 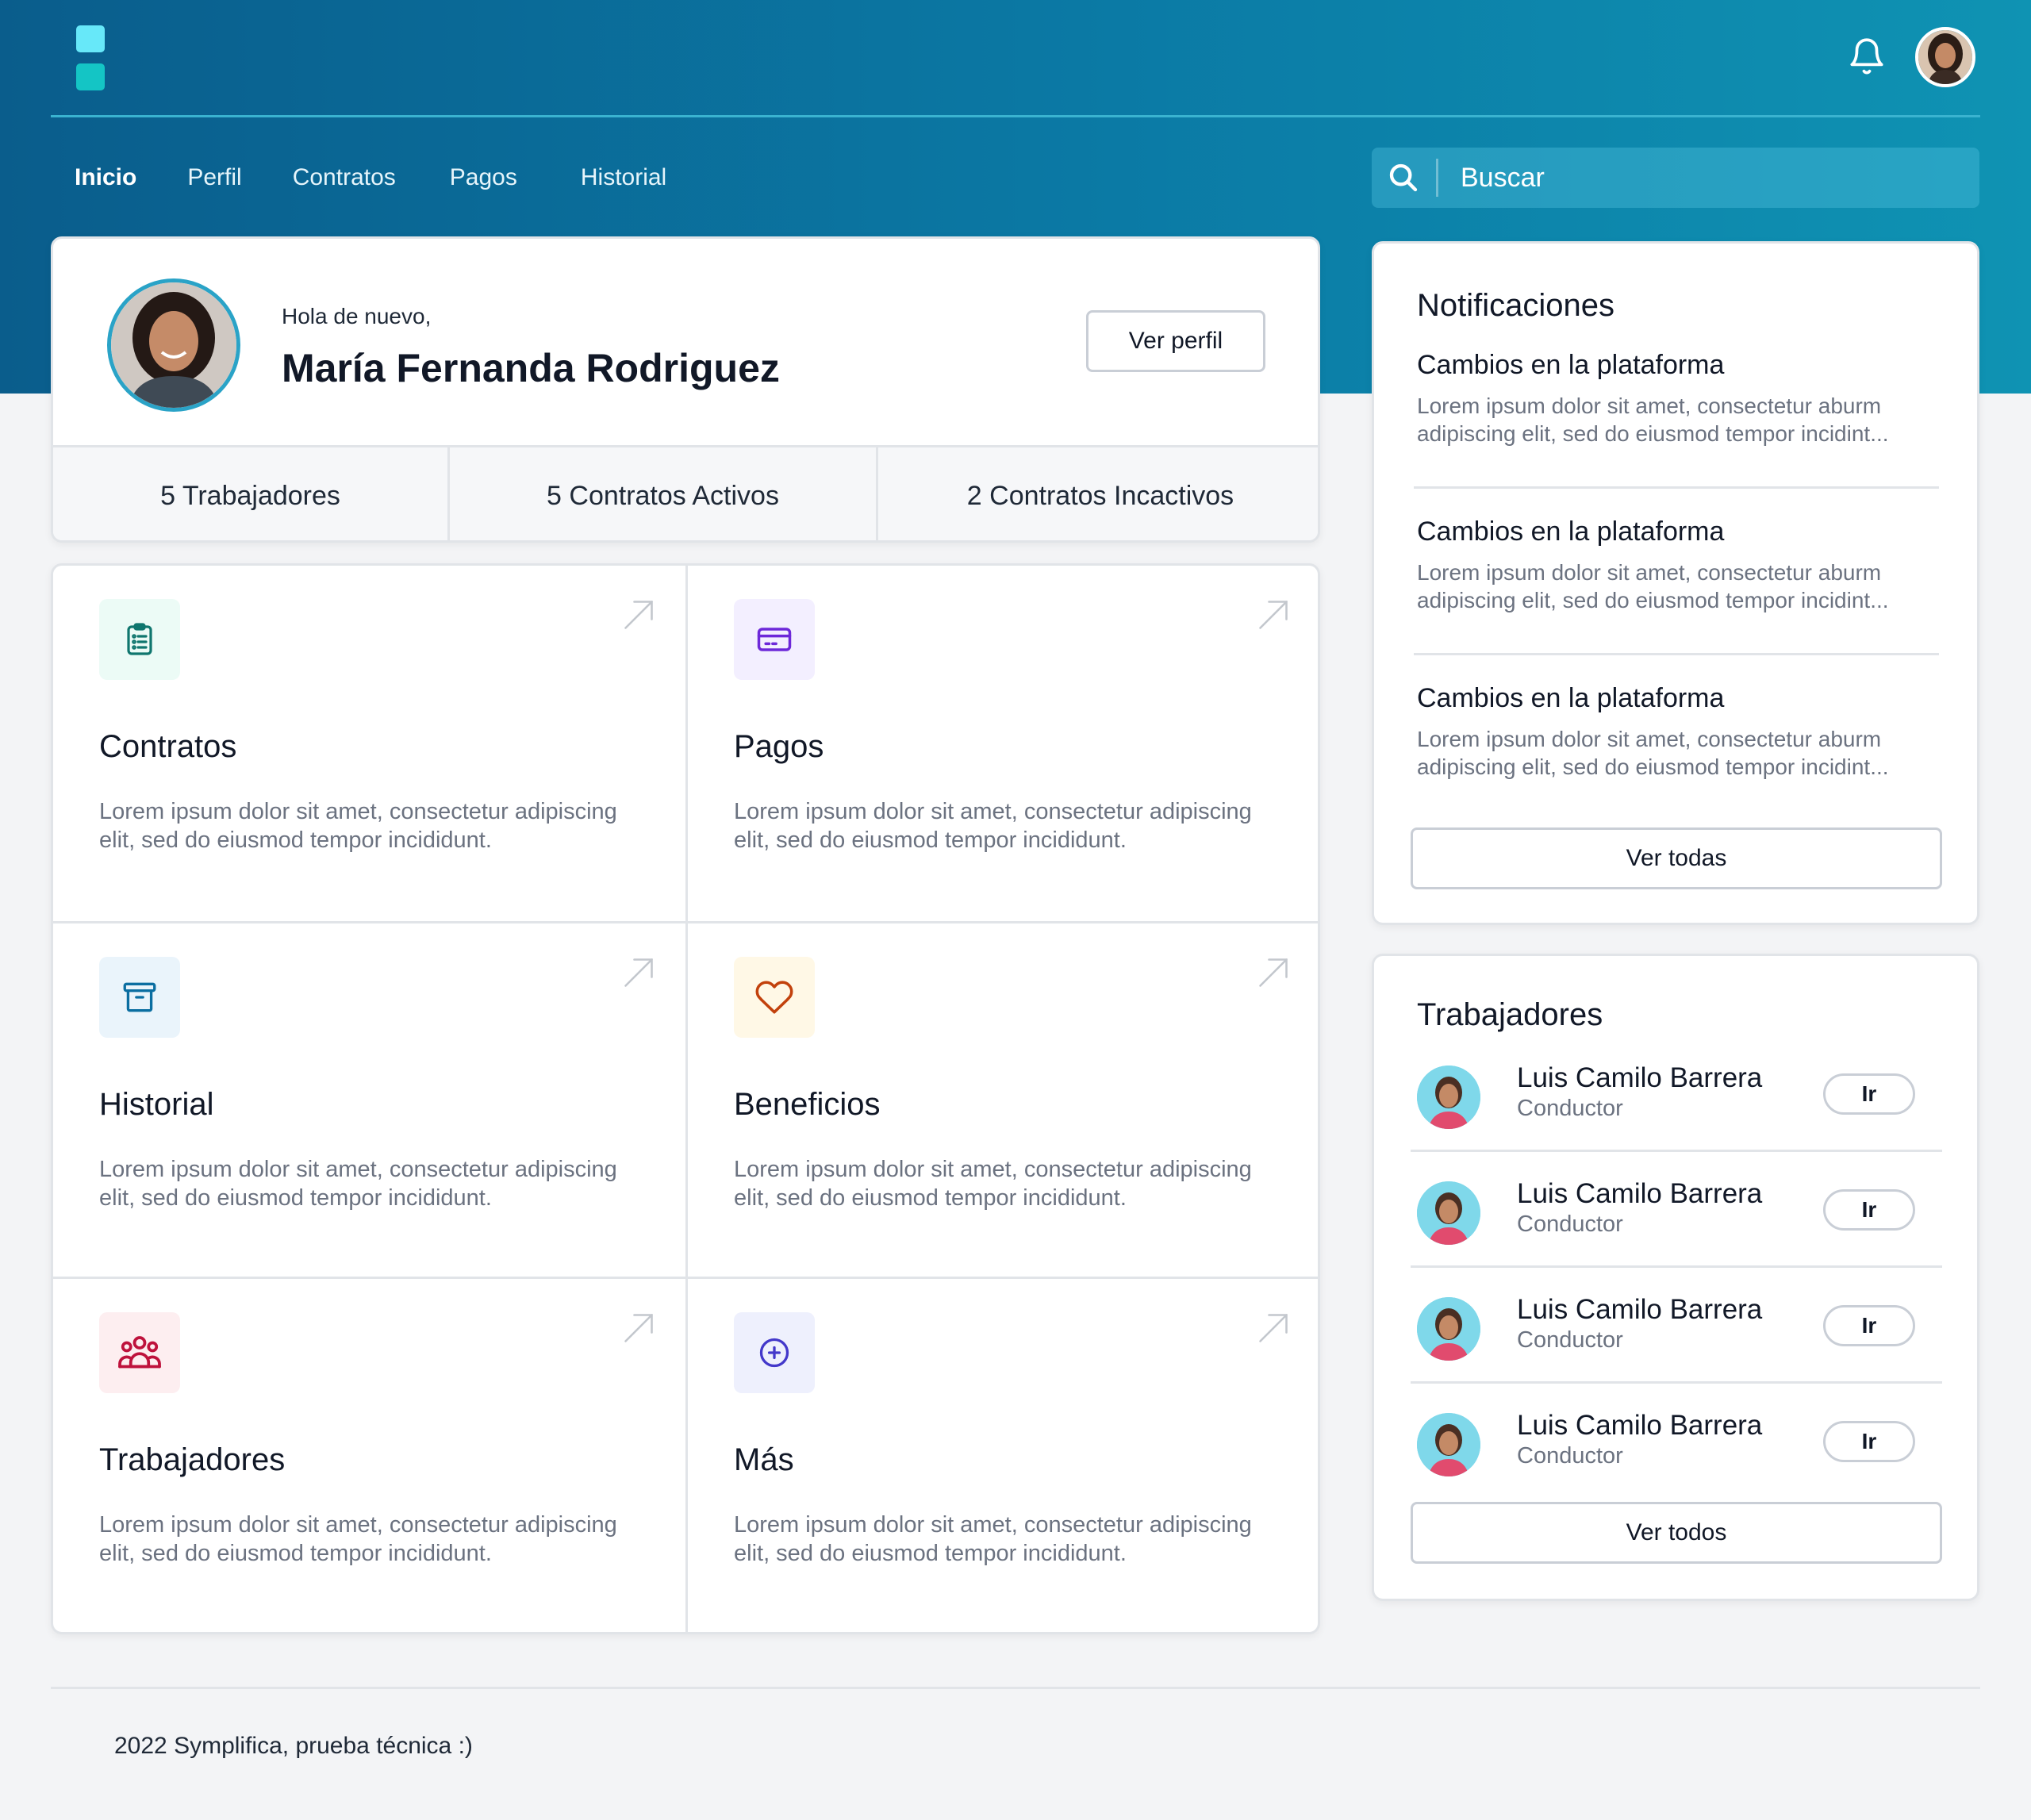 What do you see at coordinates (484, 177) in the screenshot?
I see `nav-item-pagos: Pagos` at bounding box center [484, 177].